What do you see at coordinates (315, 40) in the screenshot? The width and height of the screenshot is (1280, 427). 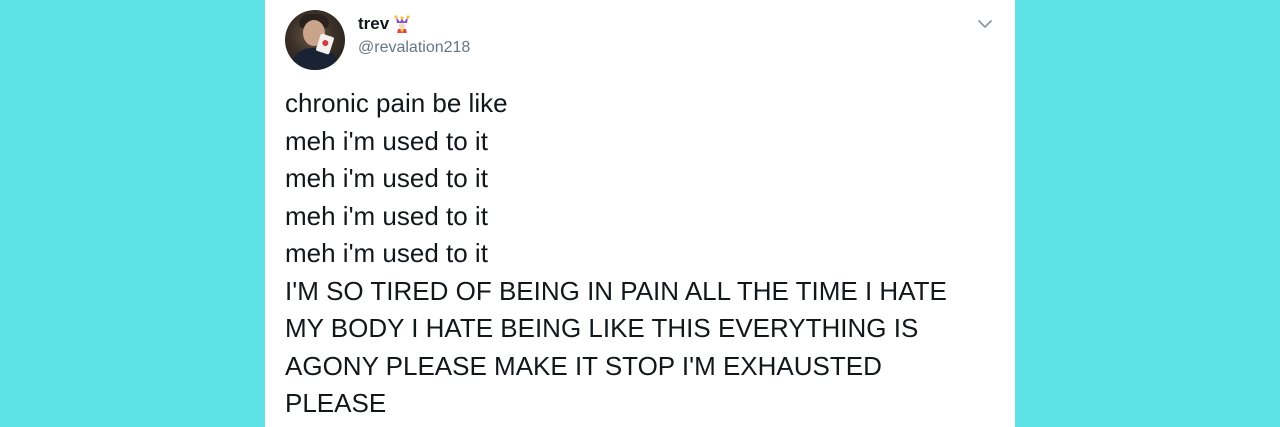 I see `avatar` at bounding box center [315, 40].